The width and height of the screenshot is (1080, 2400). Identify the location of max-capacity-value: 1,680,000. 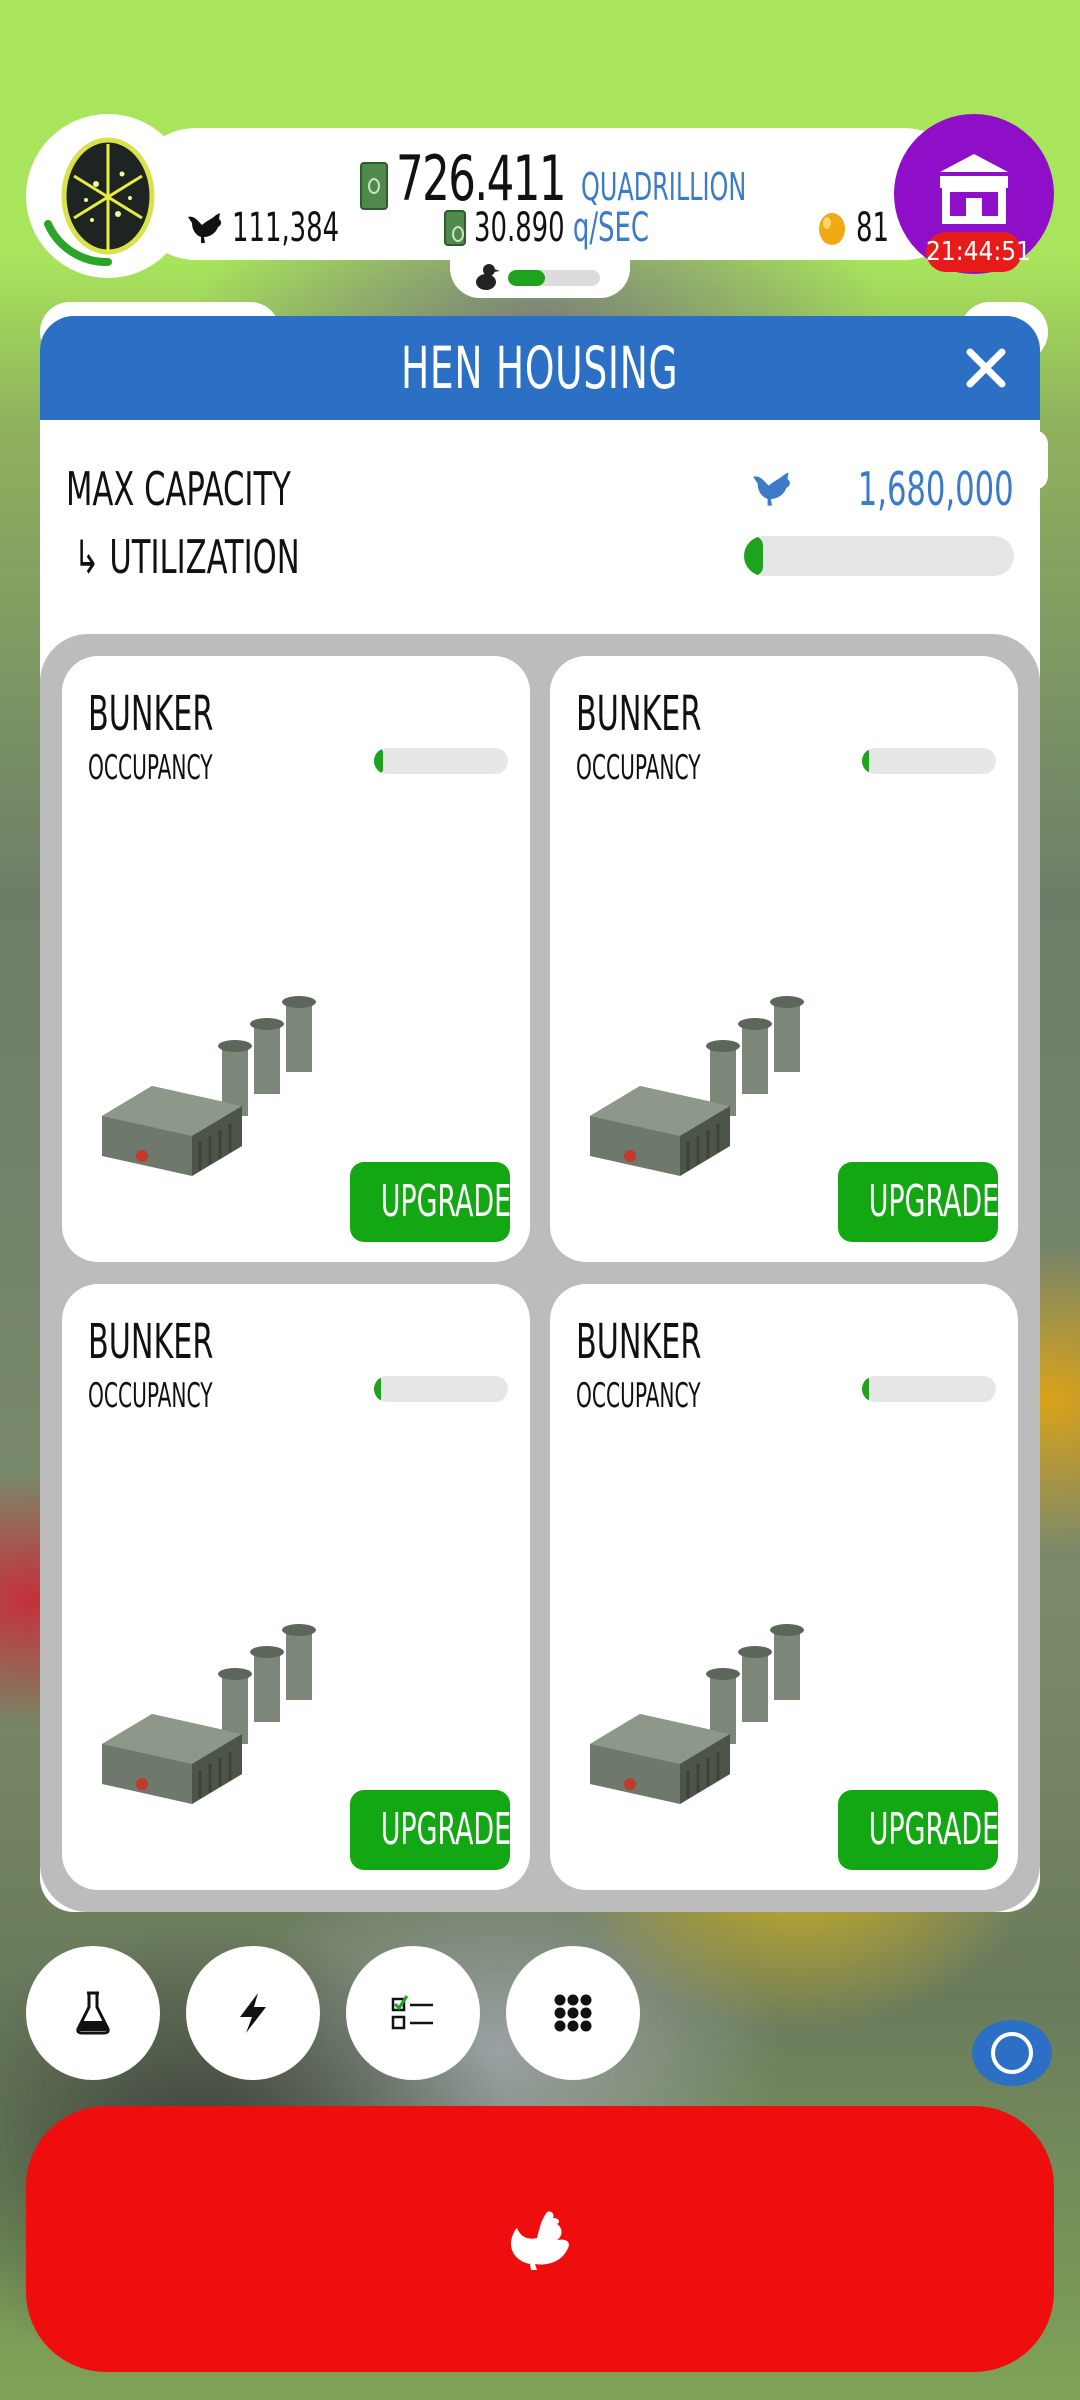
(882, 489).